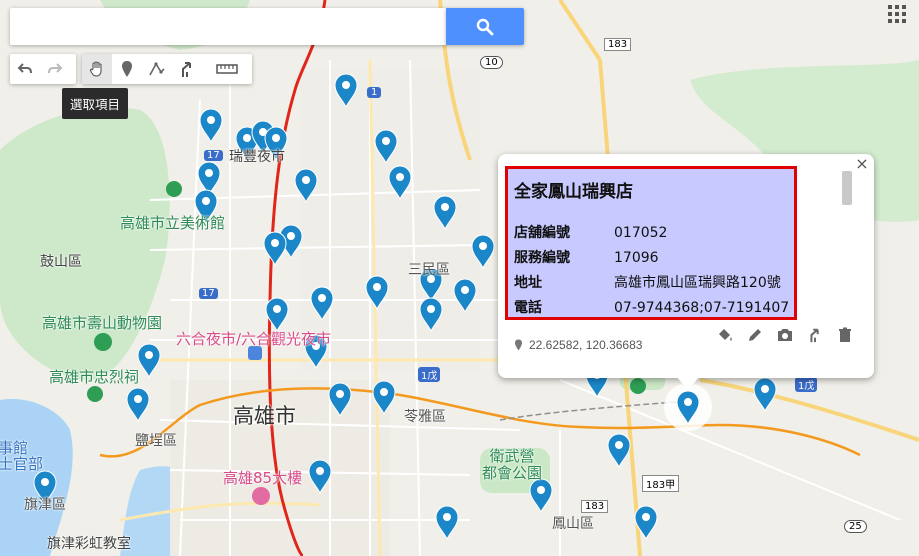 The width and height of the screenshot is (919, 556). What do you see at coordinates (702, 308) in the screenshot?
I see `info-value: 07-9744368;07-7191407` at bounding box center [702, 308].